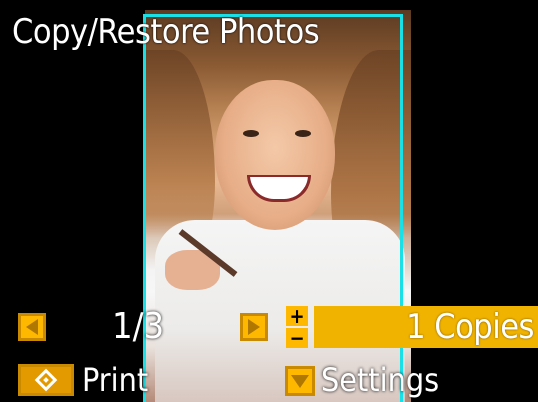 This screenshot has height=402, width=538. What do you see at coordinates (138, 326) in the screenshot?
I see `photo-counter: 1/3` at bounding box center [138, 326].